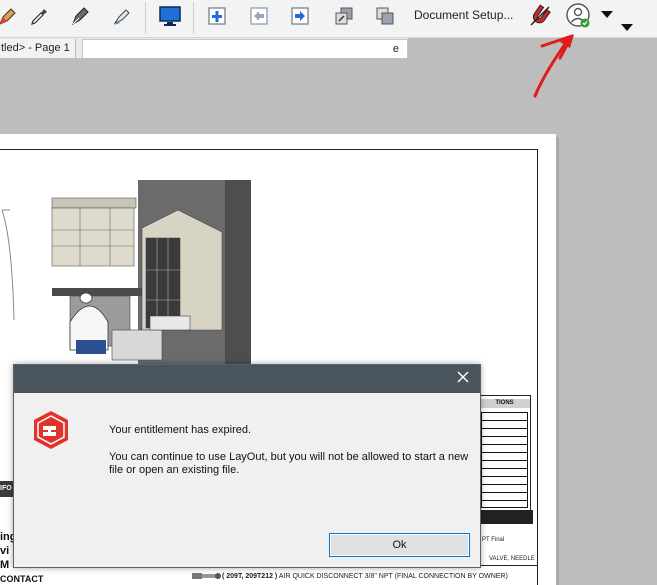  Describe the element at coordinates (505, 517) in the screenshot. I see `notes-header-bar` at that location.